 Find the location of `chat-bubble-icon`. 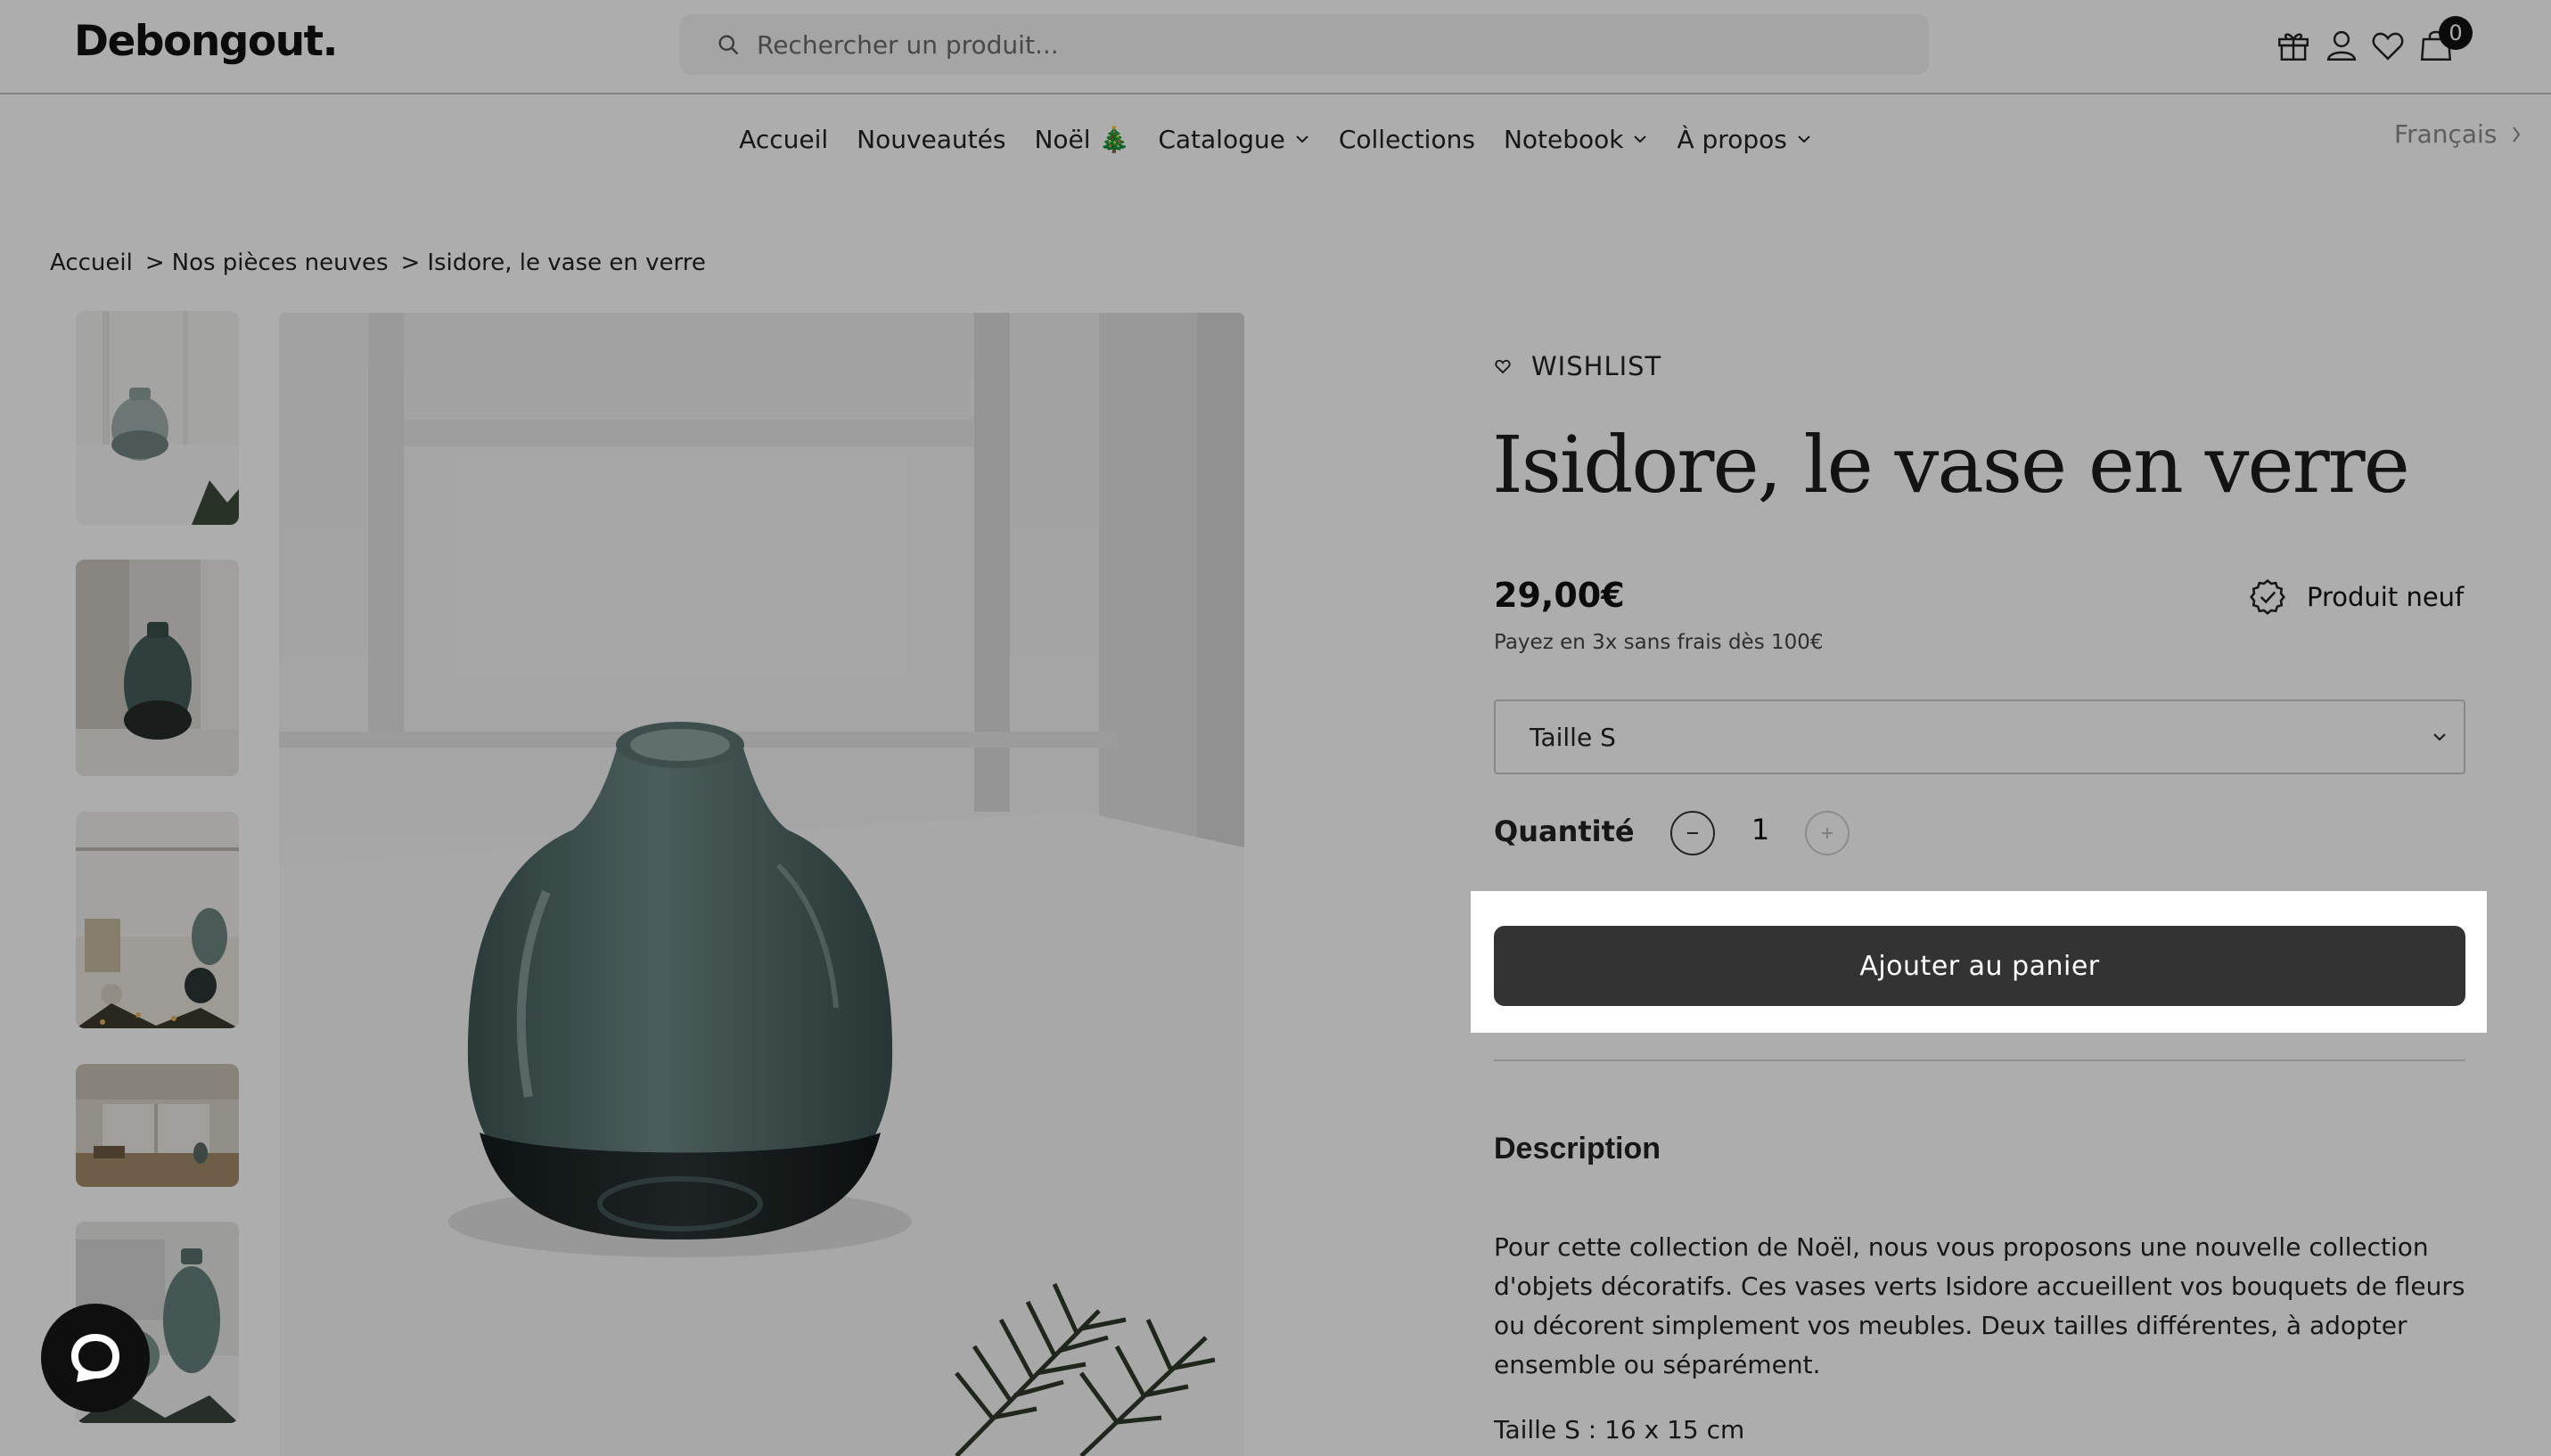

chat-bubble-icon is located at coordinates (95, 1358).